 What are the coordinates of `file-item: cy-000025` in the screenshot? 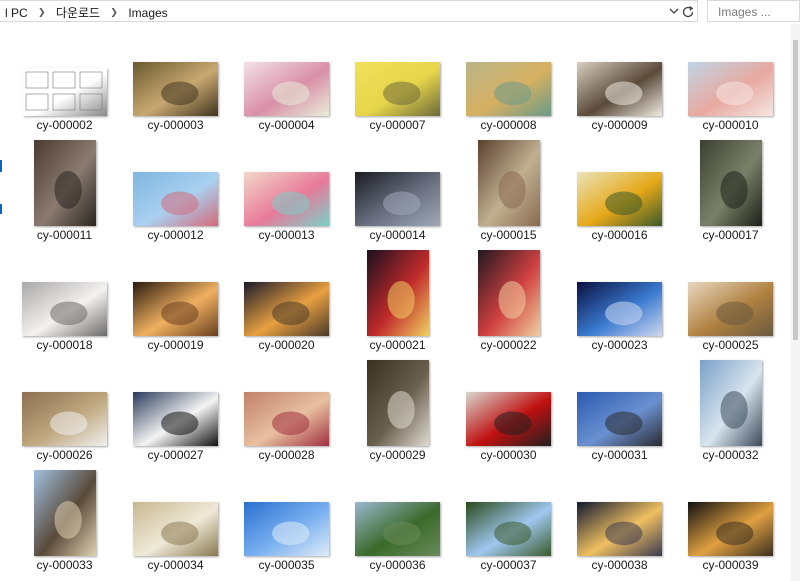 It's located at (730, 298).